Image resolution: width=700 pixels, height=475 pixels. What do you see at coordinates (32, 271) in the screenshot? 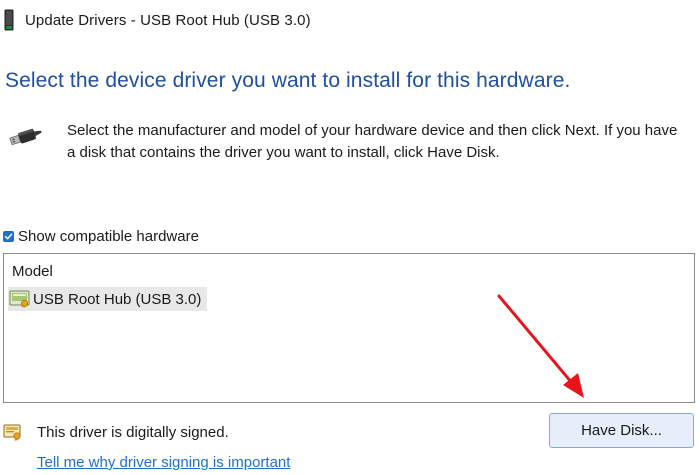
I see `model-column-header: Model` at bounding box center [32, 271].